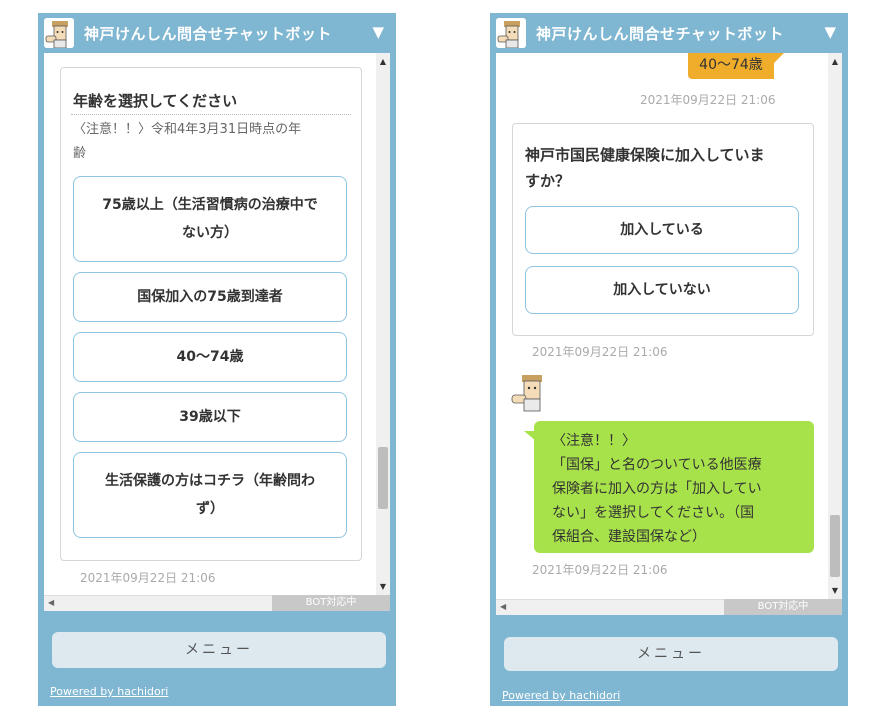 This screenshot has width=872, height=718. I want to click on question-note: 〈注意！！〉令和4年3月31日時点の年 齢, so click(187, 141).